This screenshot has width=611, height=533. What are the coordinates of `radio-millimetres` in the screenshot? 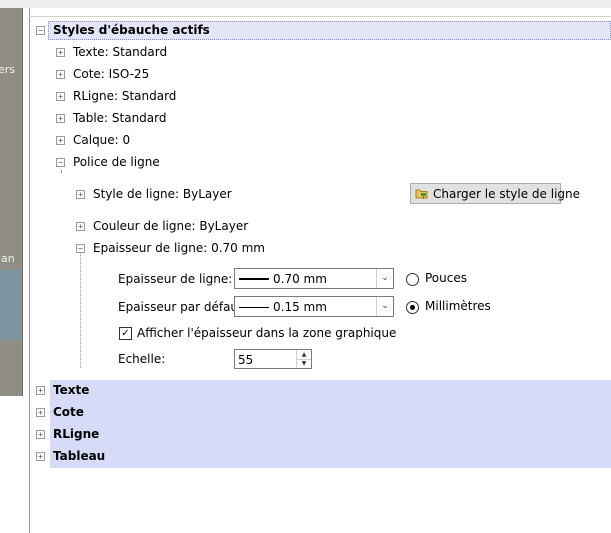 It's located at (412, 307).